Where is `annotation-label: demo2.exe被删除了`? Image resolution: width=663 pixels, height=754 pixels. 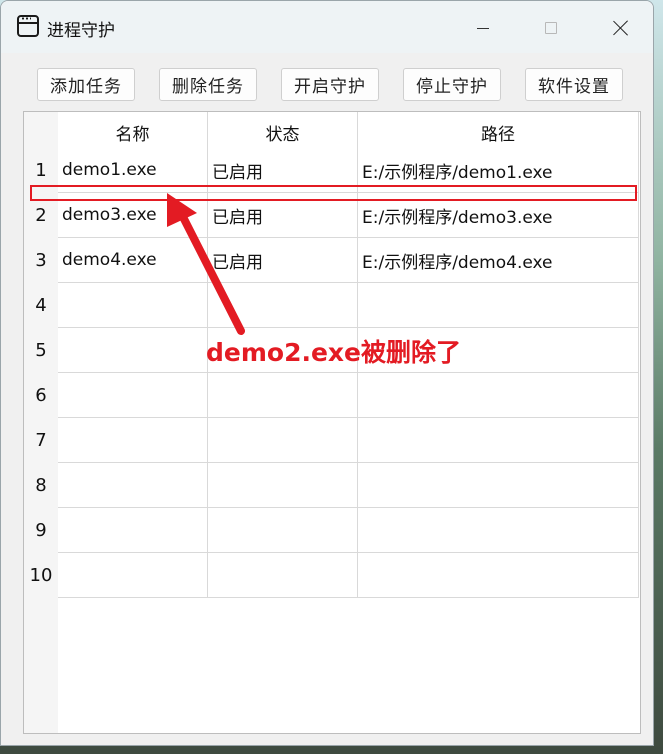 annotation-label: demo2.exe被删除了 is located at coordinates (334, 352).